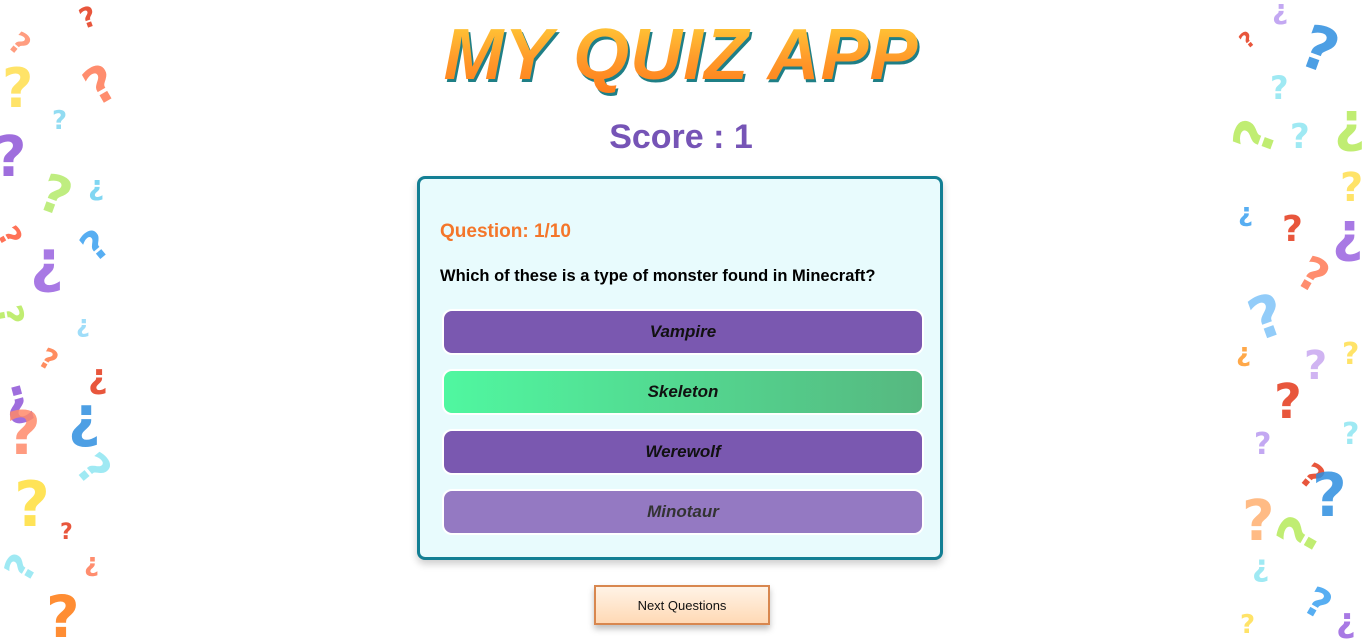  What do you see at coordinates (682, 605) in the screenshot?
I see `next-question-button: Next Questions` at bounding box center [682, 605].